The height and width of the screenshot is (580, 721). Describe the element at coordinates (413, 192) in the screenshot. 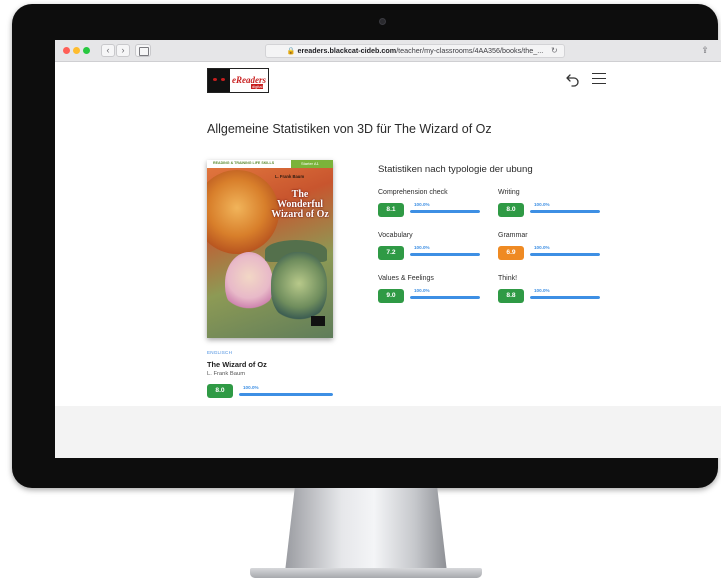

I see `stat-label: Comprehension check` at that location.